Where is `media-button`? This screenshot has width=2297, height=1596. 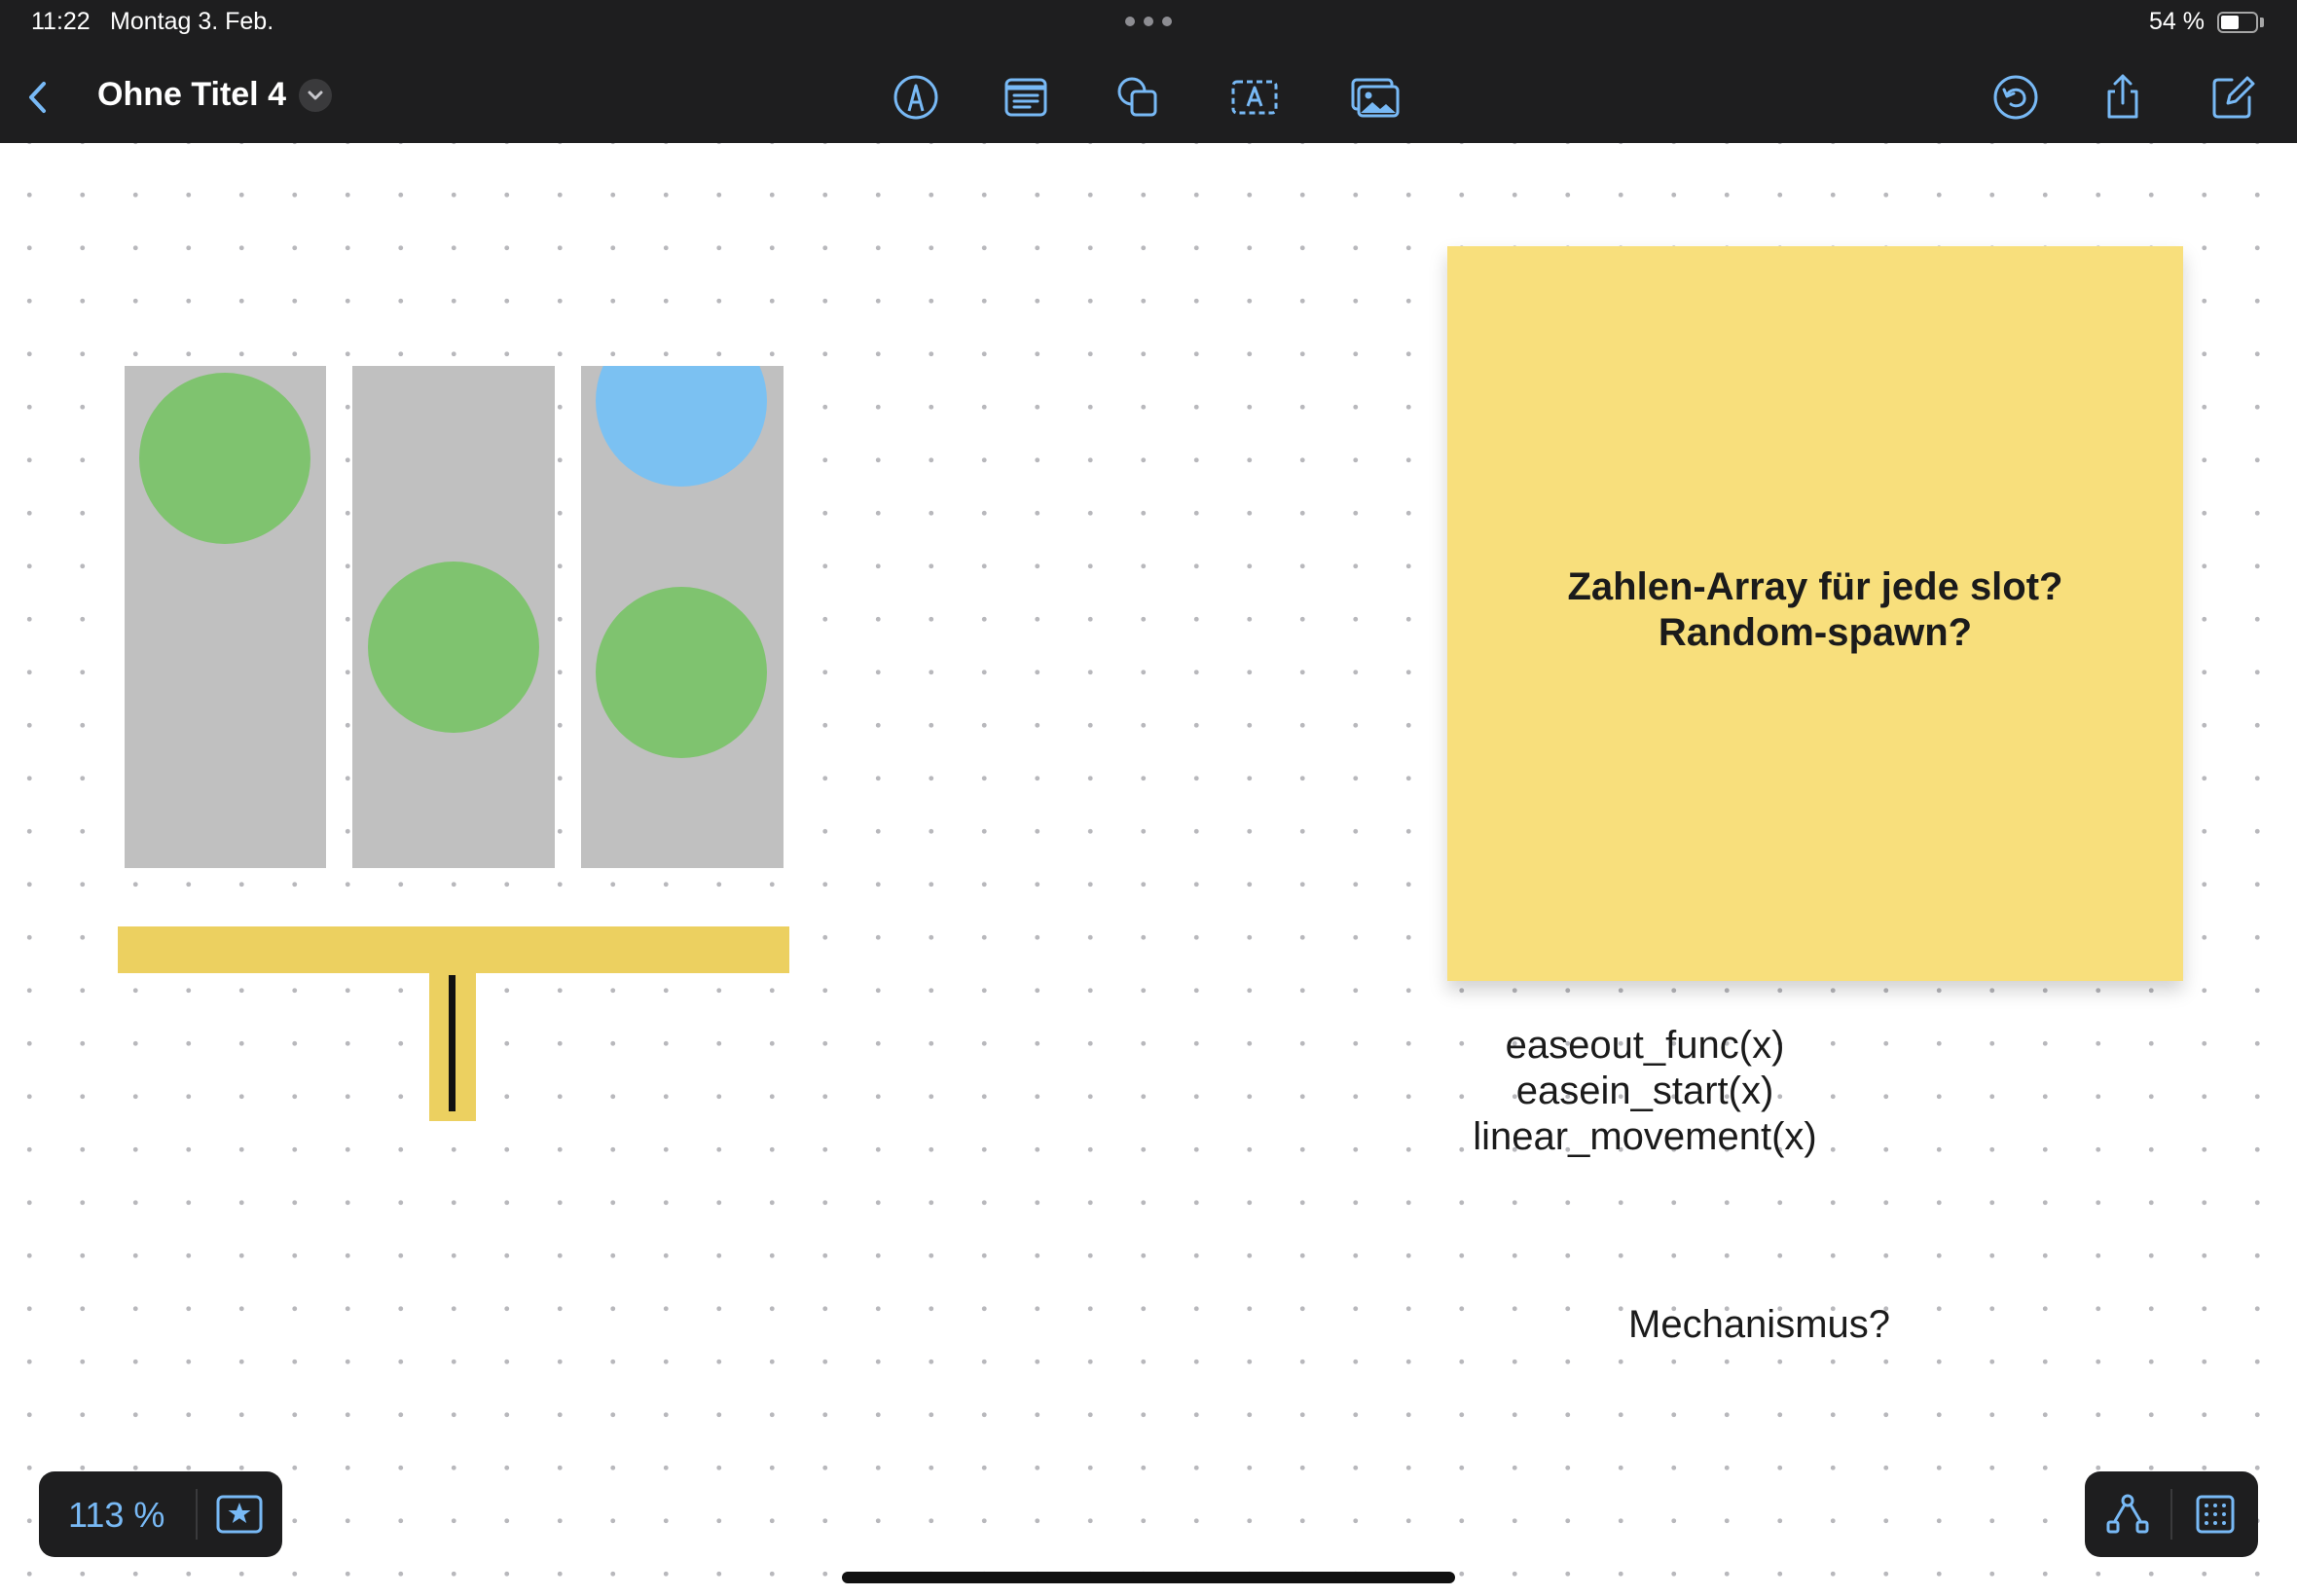
media-button is located at coordinates (1374, 97).